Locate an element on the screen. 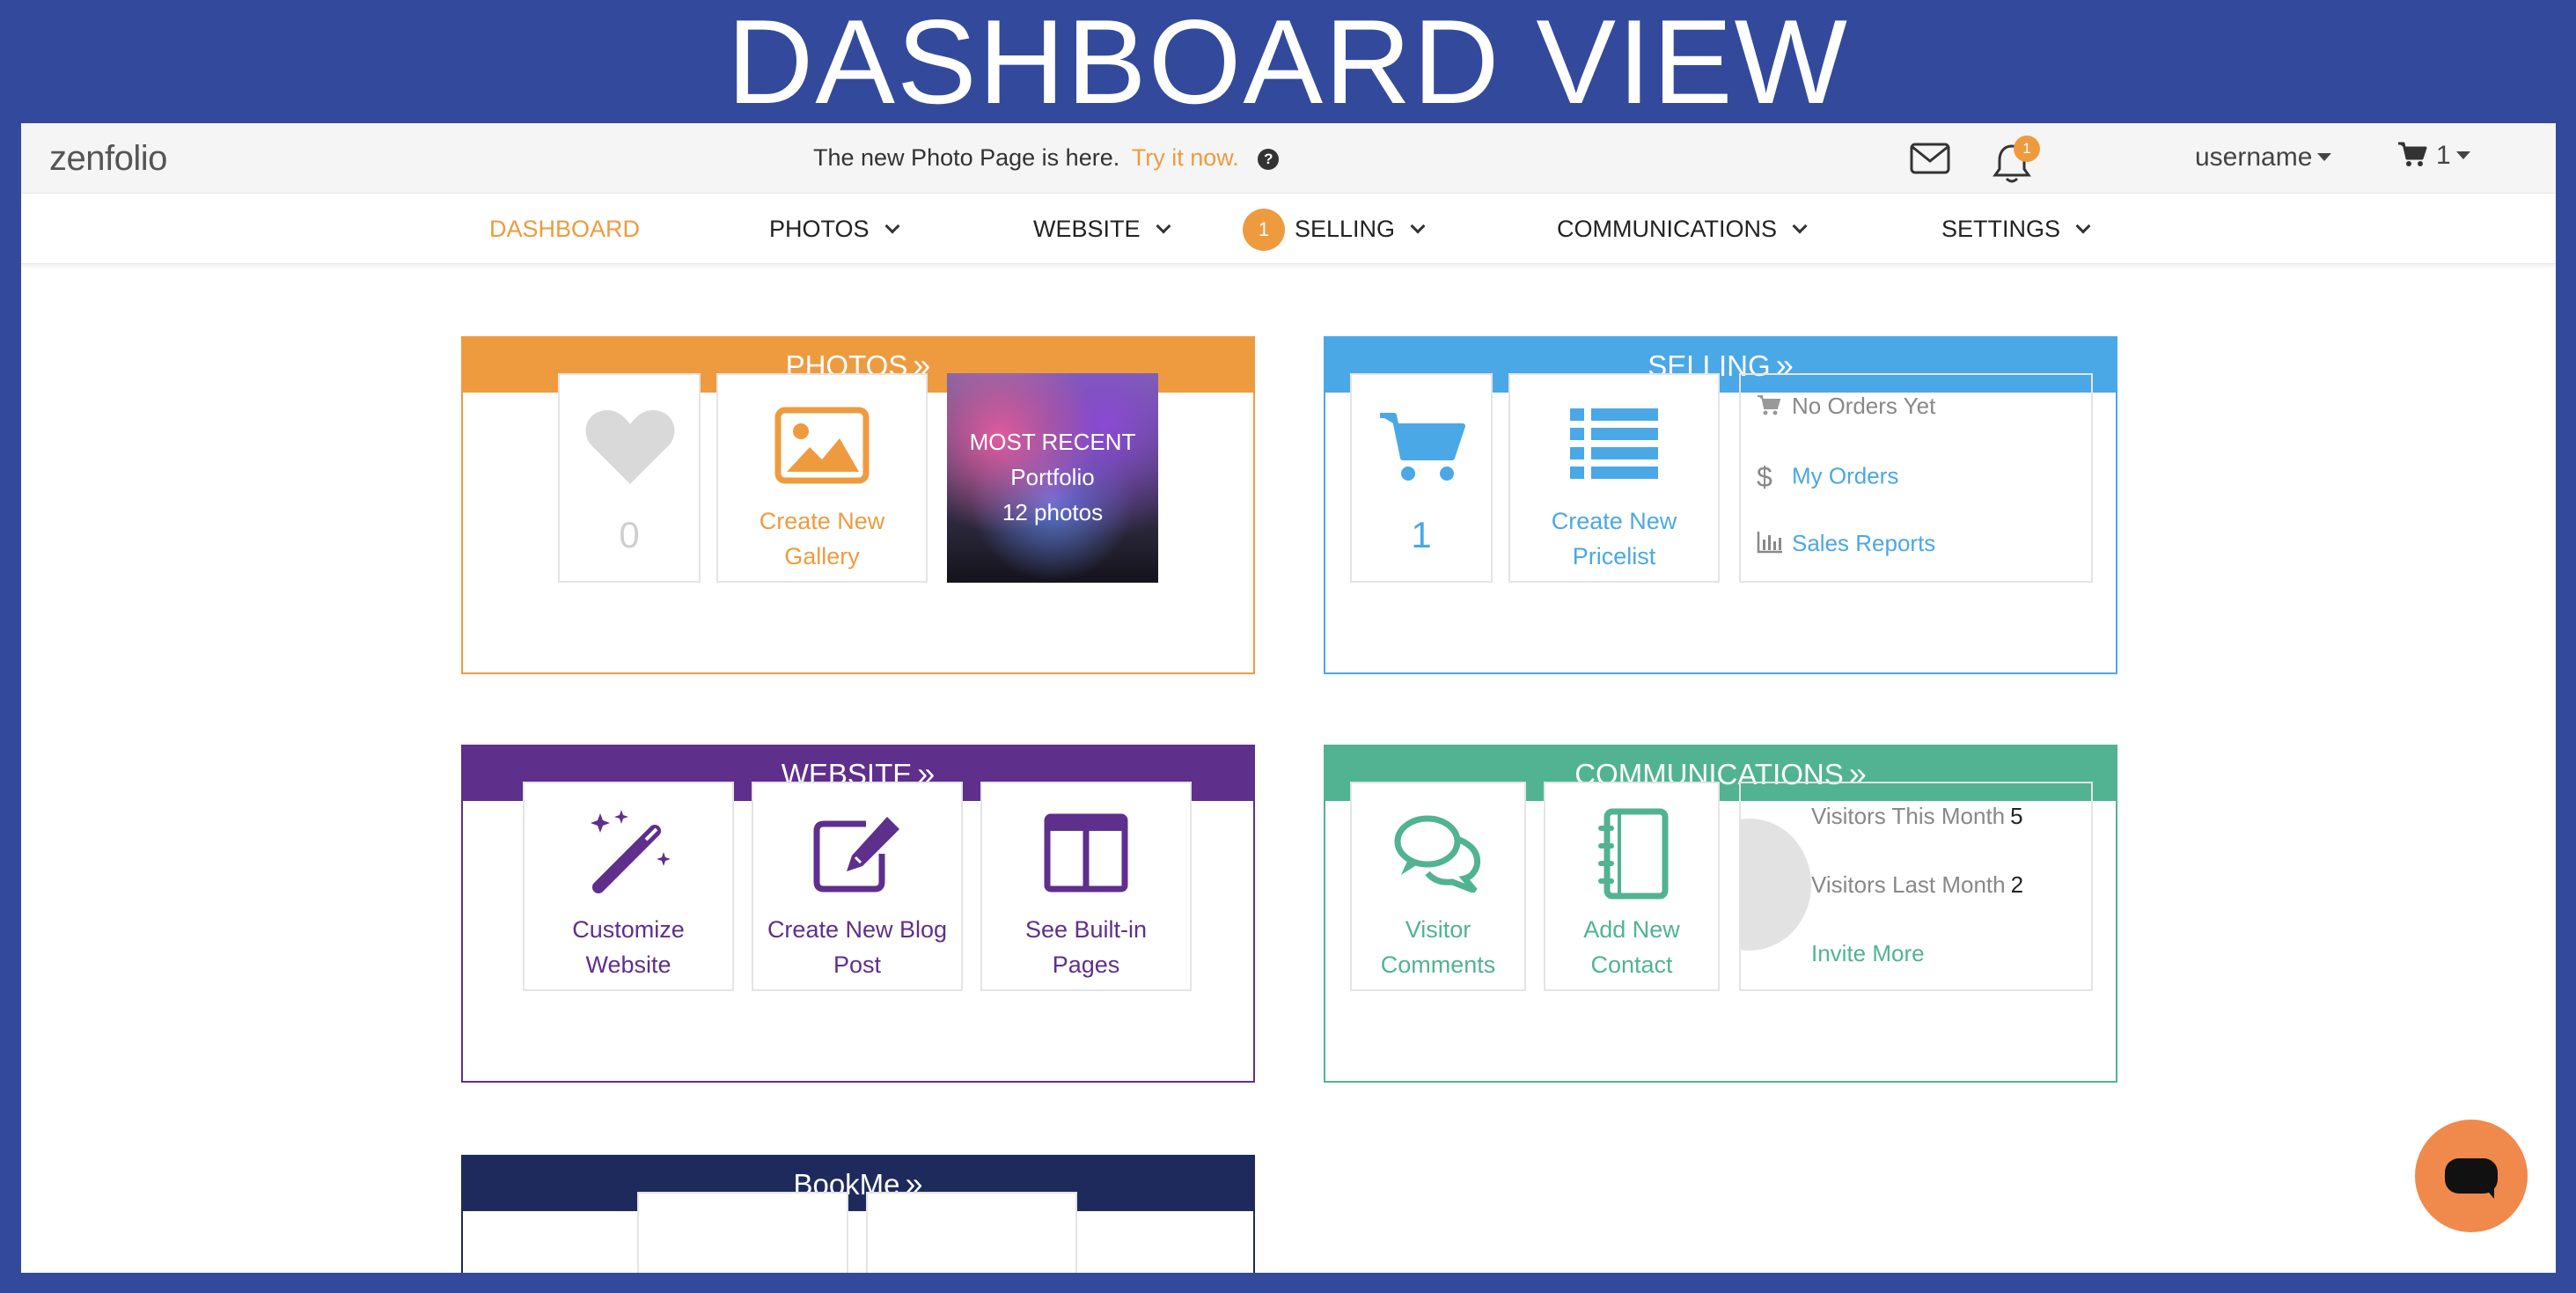 The height and width of the screenshot is (1293, 2576). nav-photos-label: PHOTOS is located at coordinates (819, 229).